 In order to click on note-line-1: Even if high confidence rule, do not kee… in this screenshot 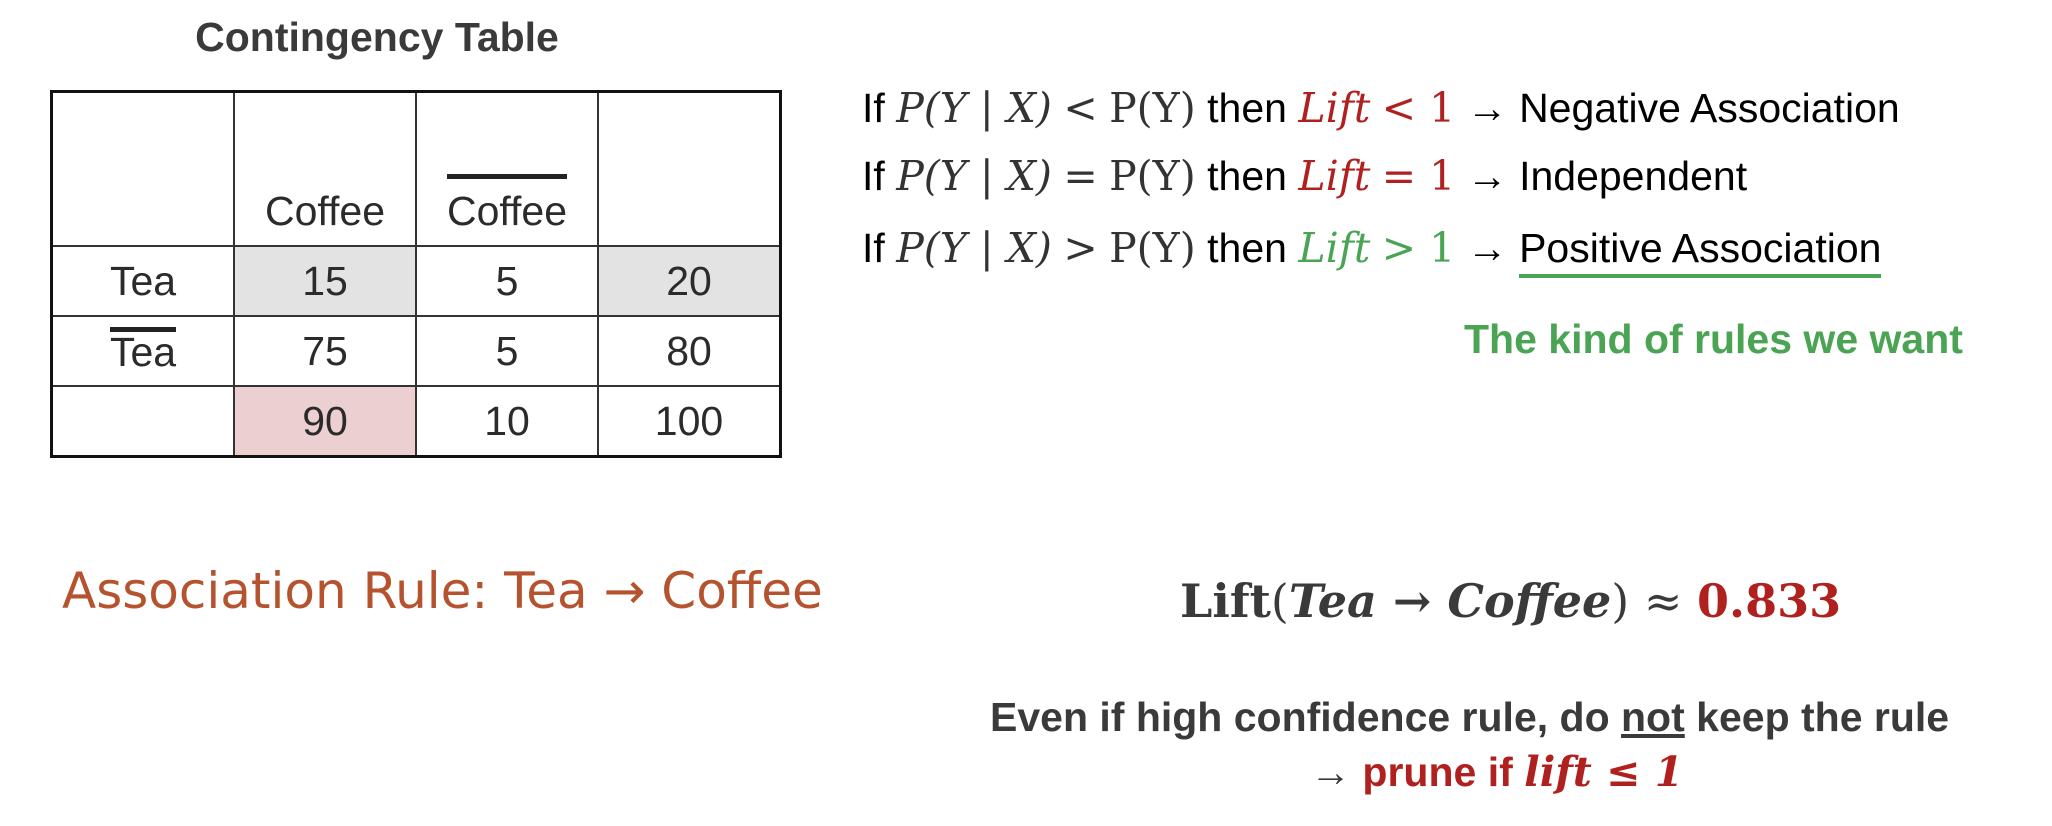, I will do `click(1469, 717)`.